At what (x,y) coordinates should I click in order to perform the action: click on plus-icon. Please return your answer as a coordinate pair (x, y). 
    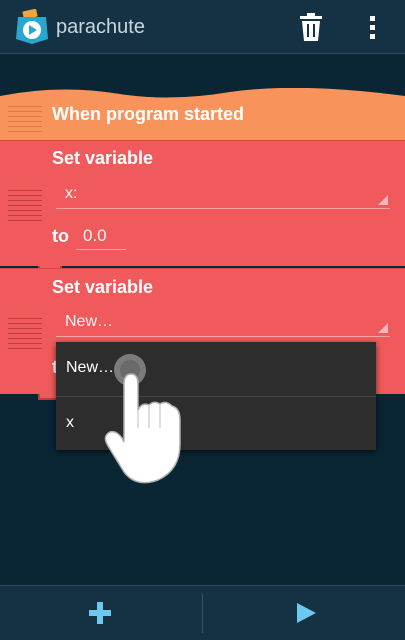
    Looking at the image, I should click on (100, 613).